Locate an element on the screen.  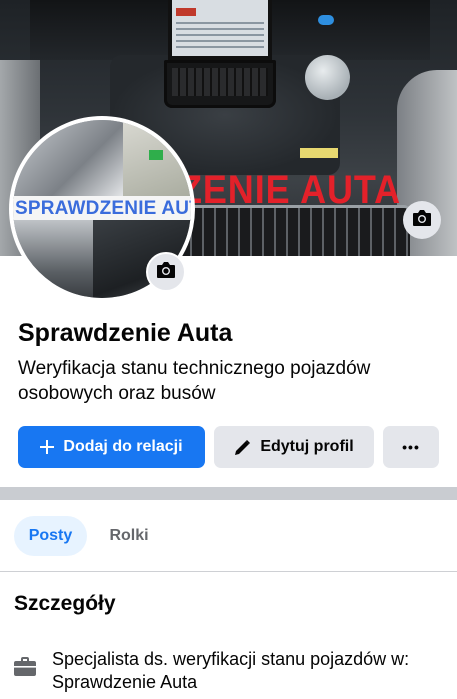
edit-profile-button: Edytuj profil is located at coordinates (294, 447).